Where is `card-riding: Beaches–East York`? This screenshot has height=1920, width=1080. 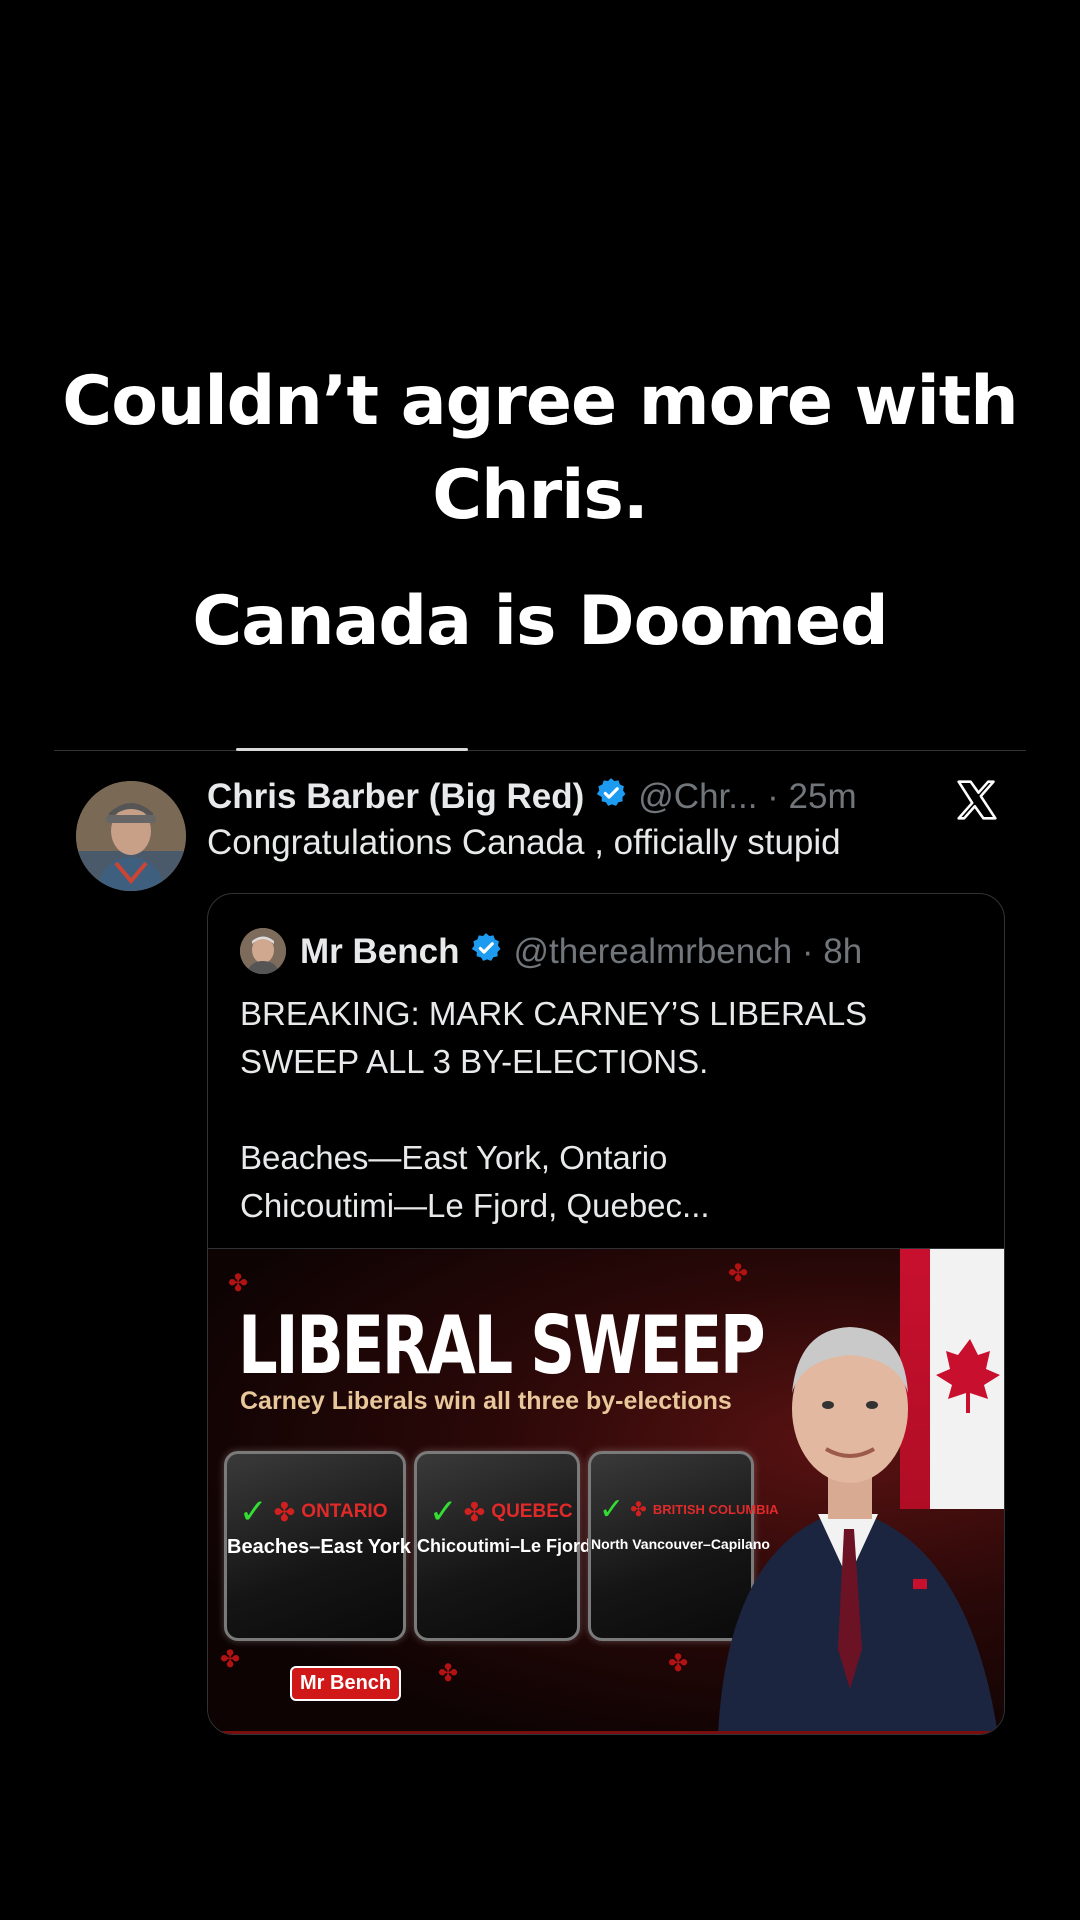 card-riding: Beaches–East York is located at coordinates (319, 1547).